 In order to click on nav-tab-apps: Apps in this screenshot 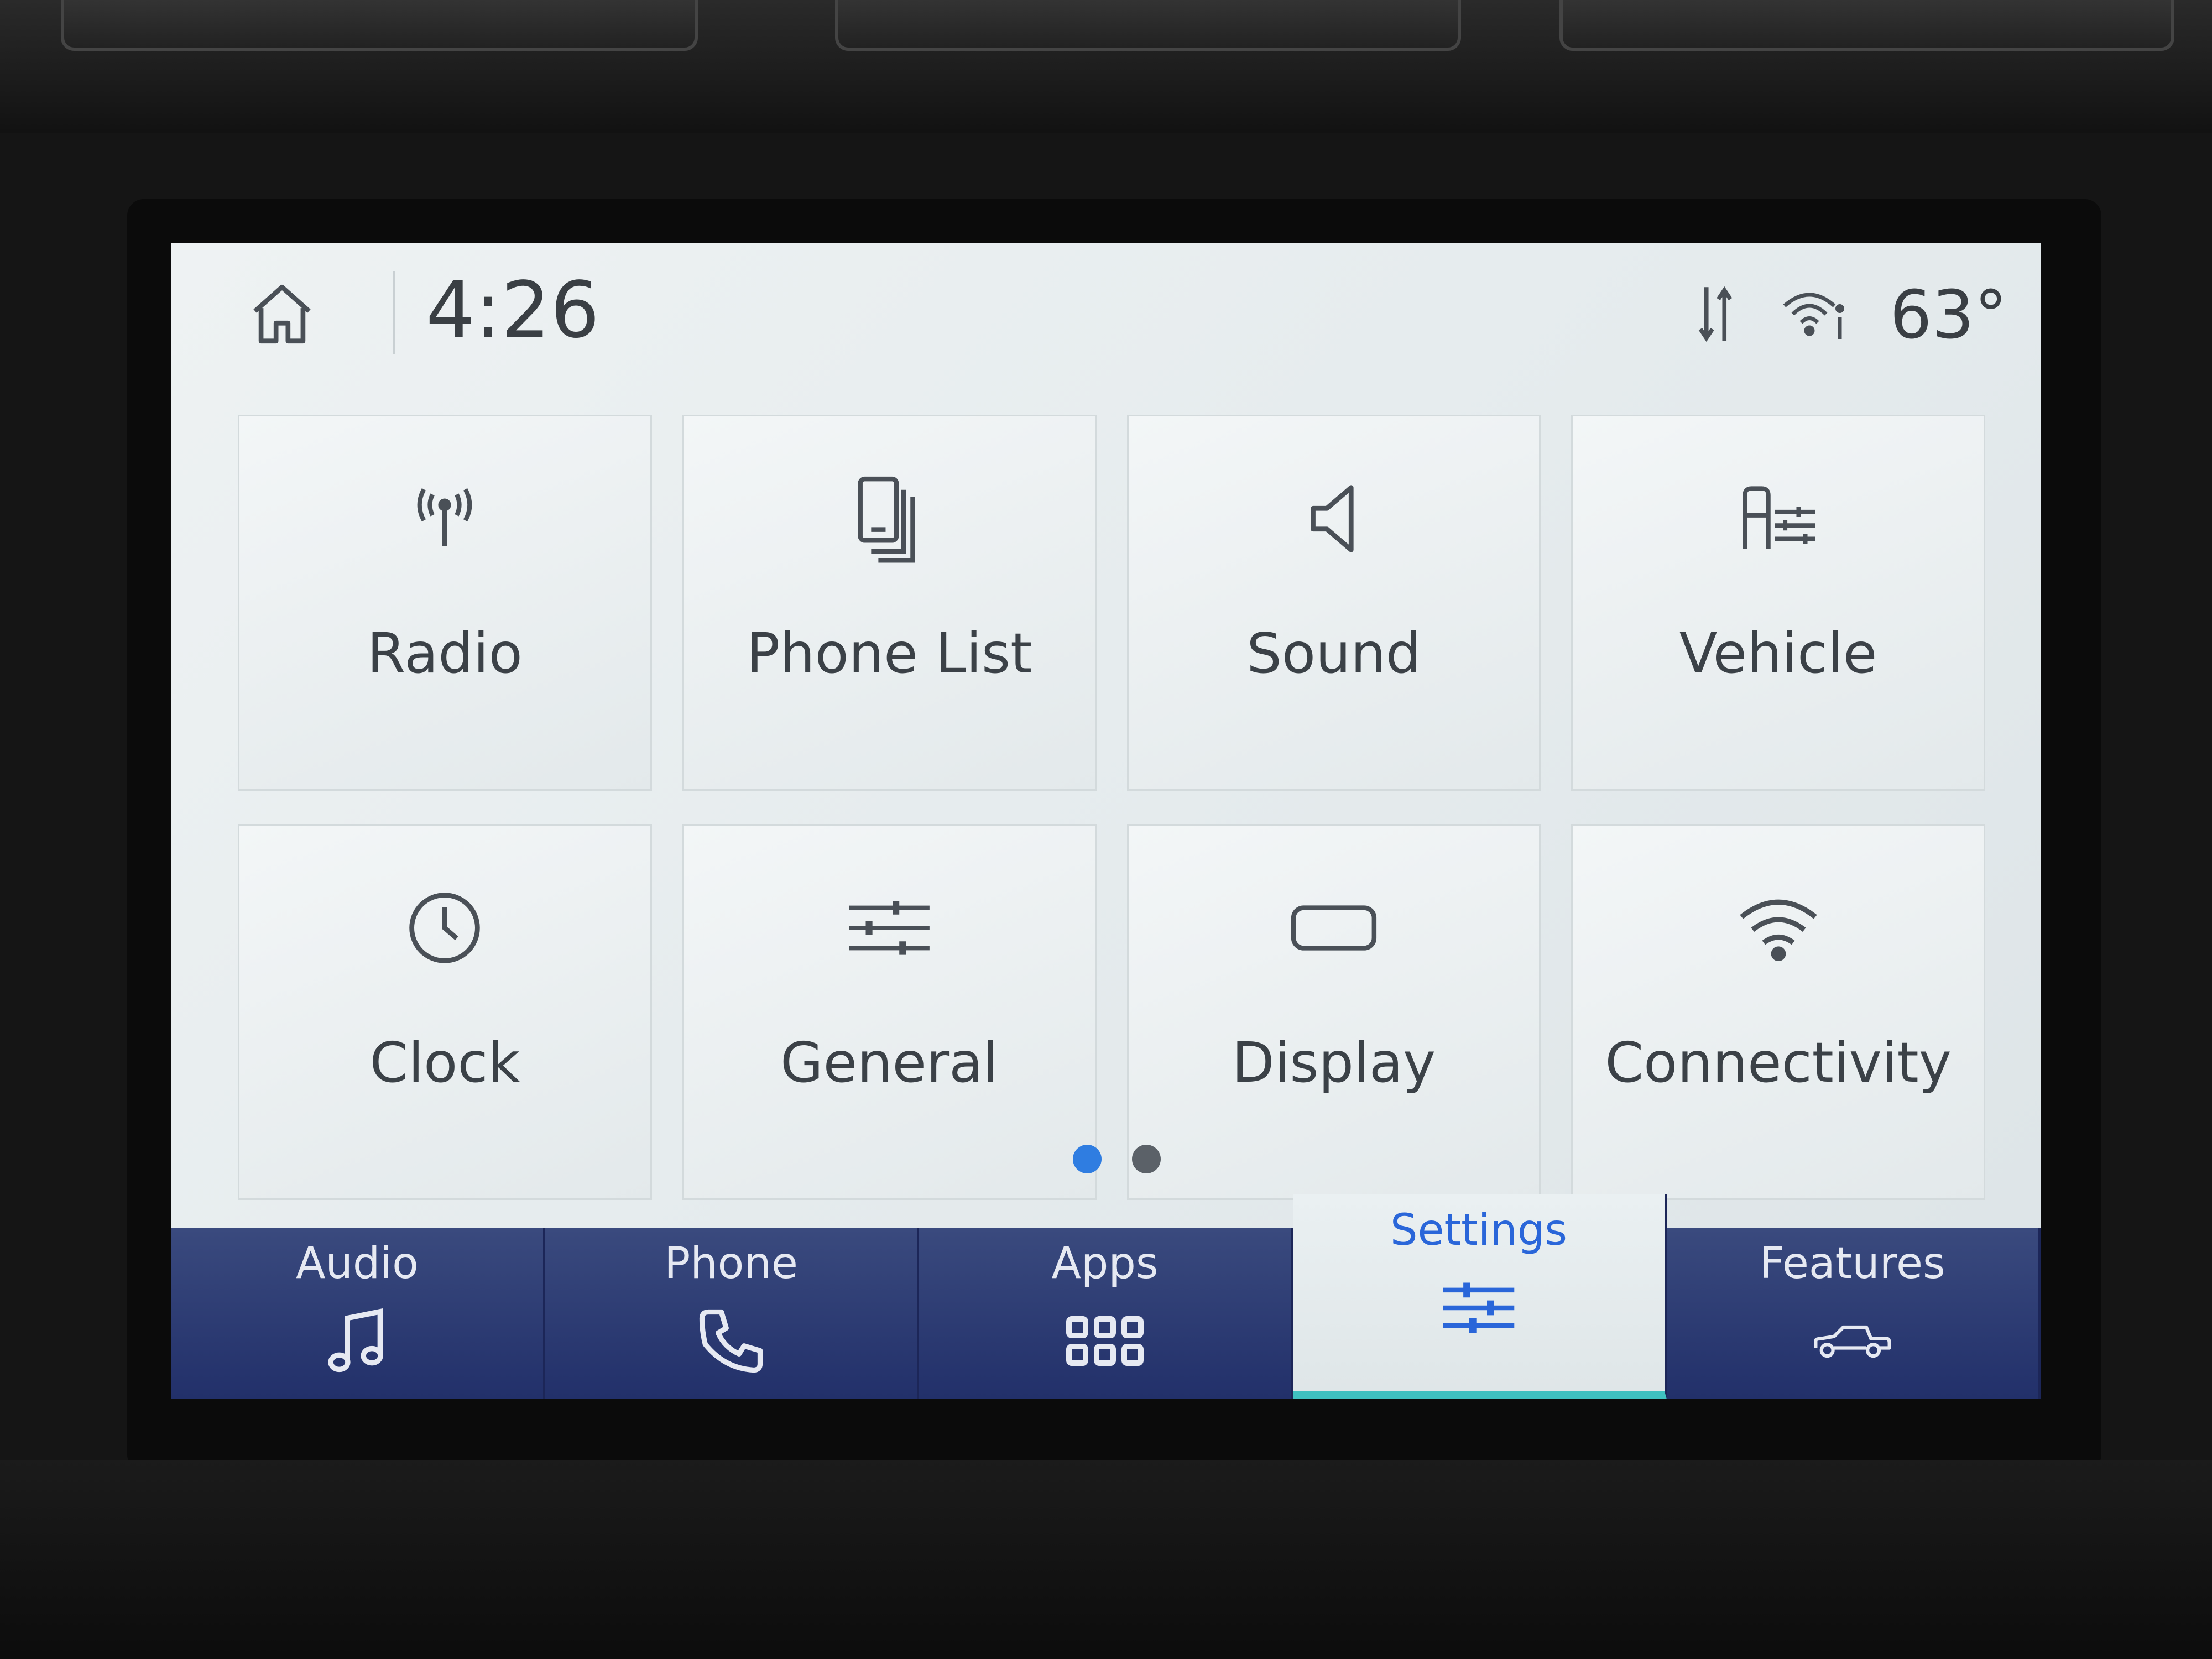, I will do `click(1106, 1314)`.